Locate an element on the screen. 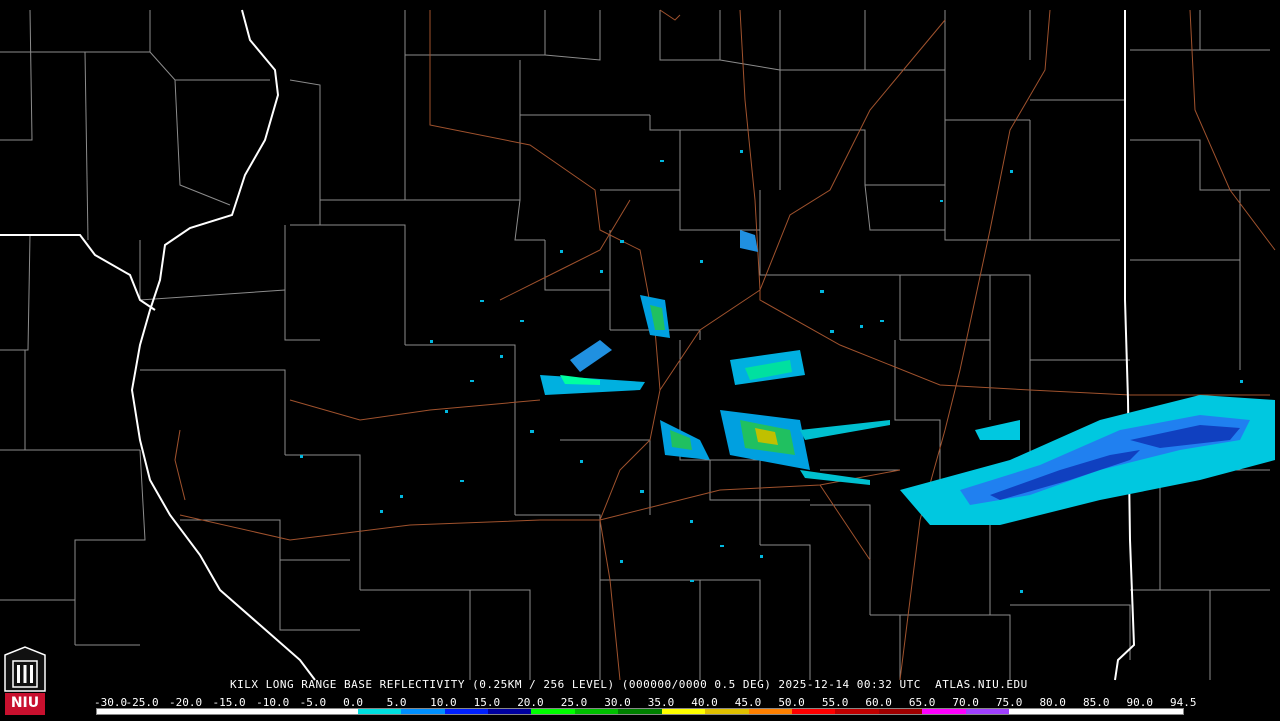 The width and height of the screenshot is (1280, 721). niu-logo: NIU is located at coordinates (25, 681).